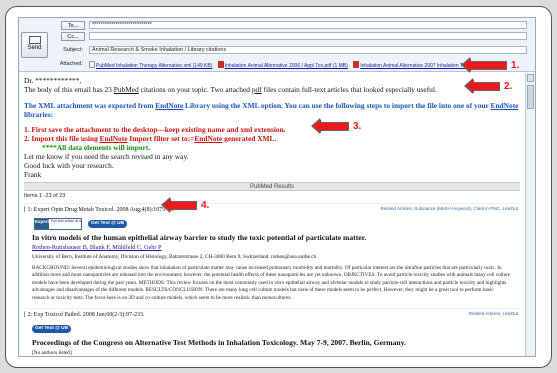  Describe the element at coordinates (45, 196) in the screenshot. I see `items-count: Items 1 -23 of 23` at that location.